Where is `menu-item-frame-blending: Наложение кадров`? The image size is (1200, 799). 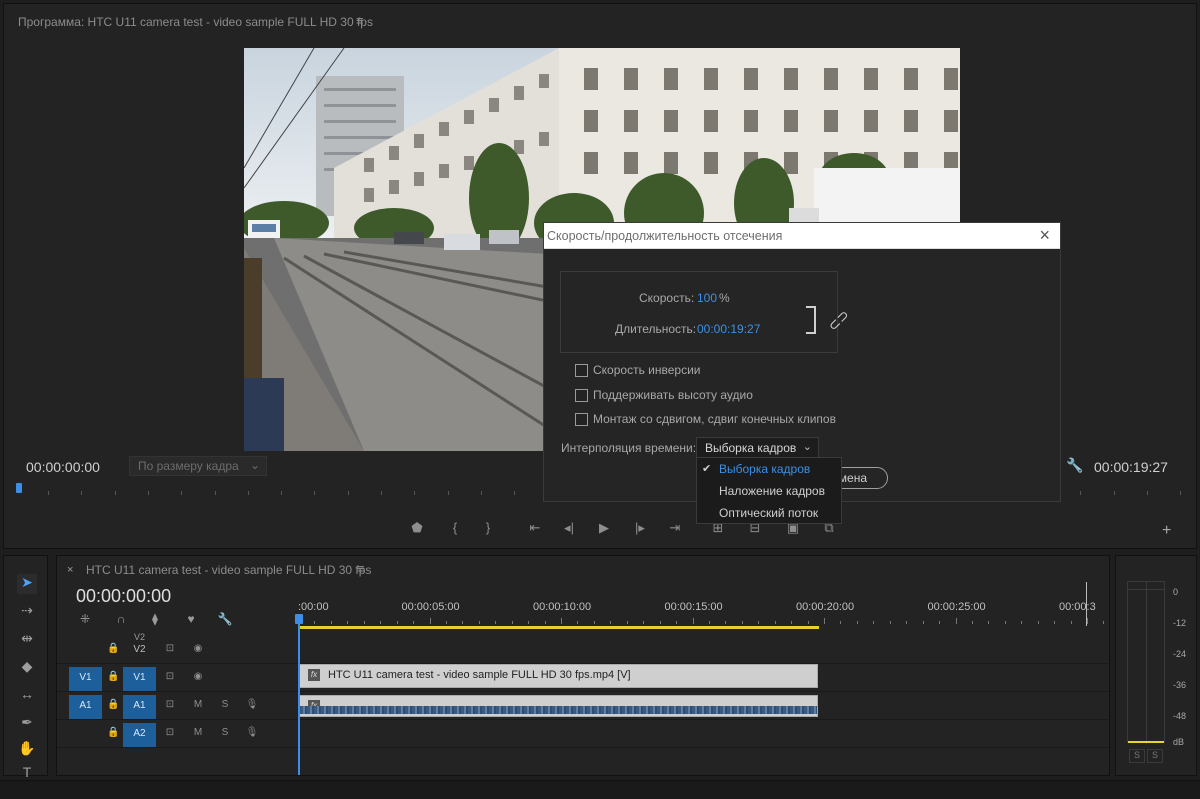 menu-item-frame-blending: Наложение кадров is located at coordinates (769, 491).